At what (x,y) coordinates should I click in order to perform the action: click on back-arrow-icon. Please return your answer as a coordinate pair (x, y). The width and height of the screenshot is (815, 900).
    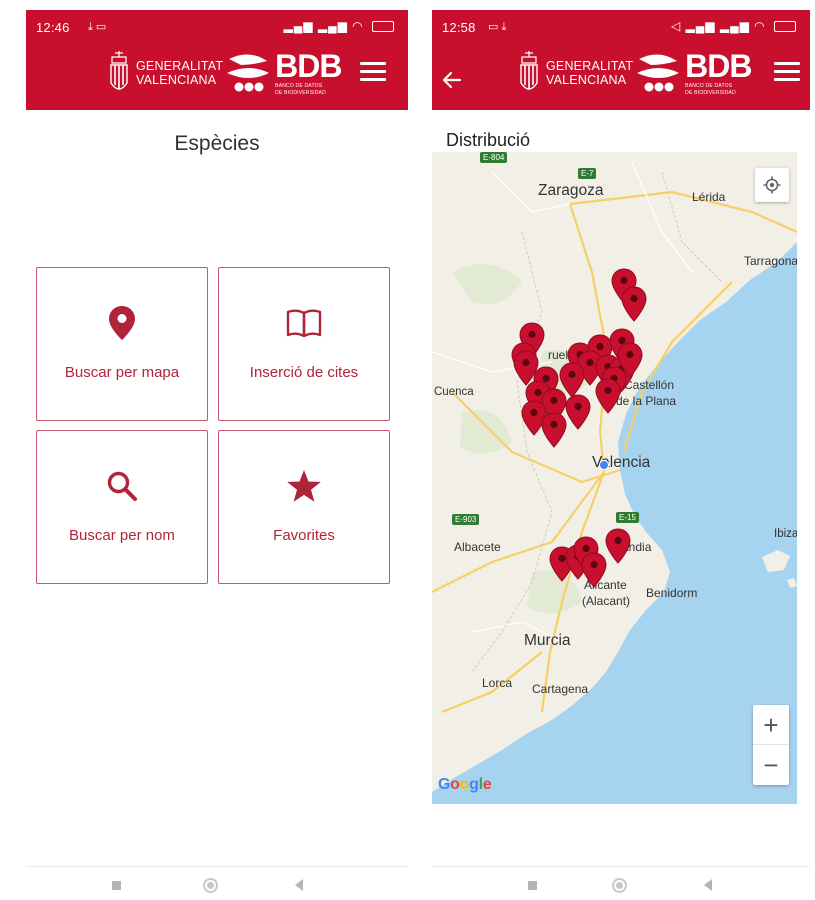
    Looking at the image, I should click on (452, 80).